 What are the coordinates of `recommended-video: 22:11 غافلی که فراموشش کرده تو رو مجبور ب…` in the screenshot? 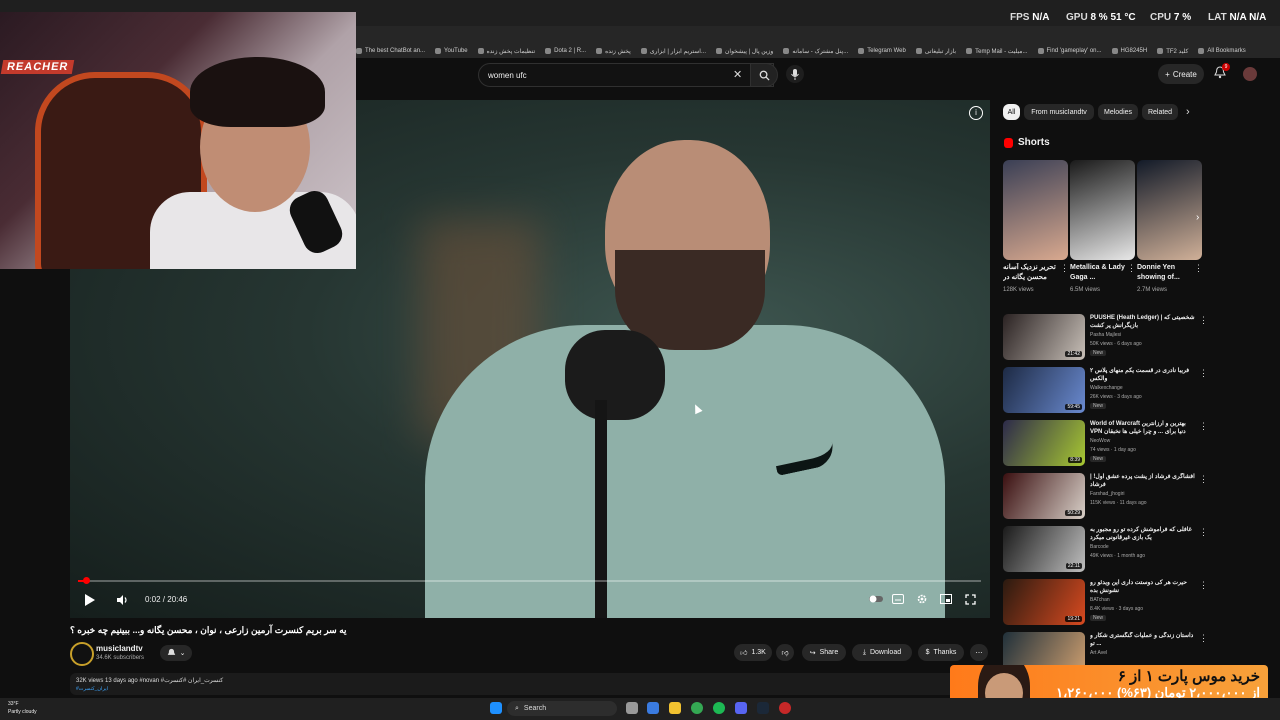 It's located at (1105, 551).